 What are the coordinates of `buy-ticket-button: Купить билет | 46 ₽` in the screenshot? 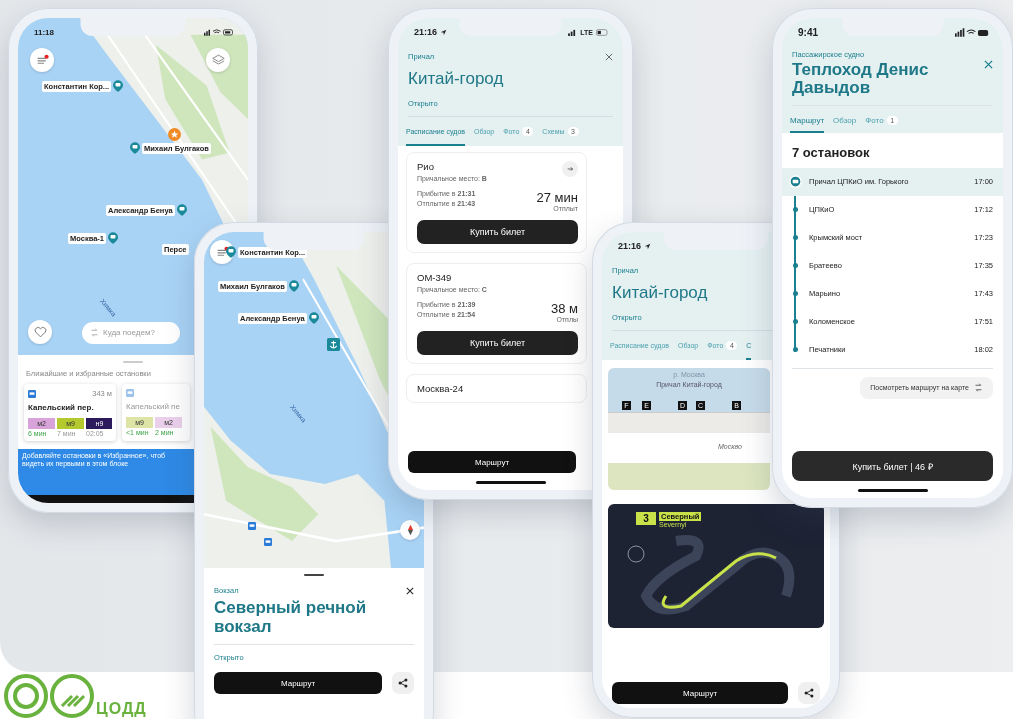 It's located at (892, 466).